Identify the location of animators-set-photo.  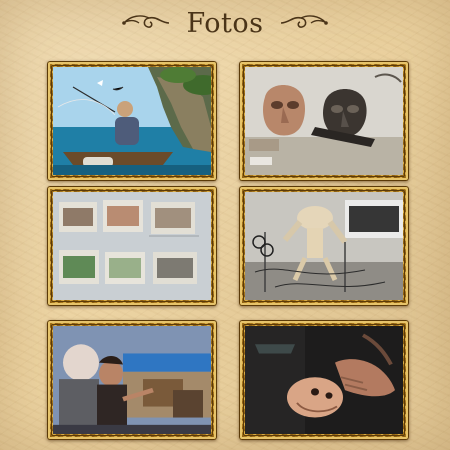
(132, 380).